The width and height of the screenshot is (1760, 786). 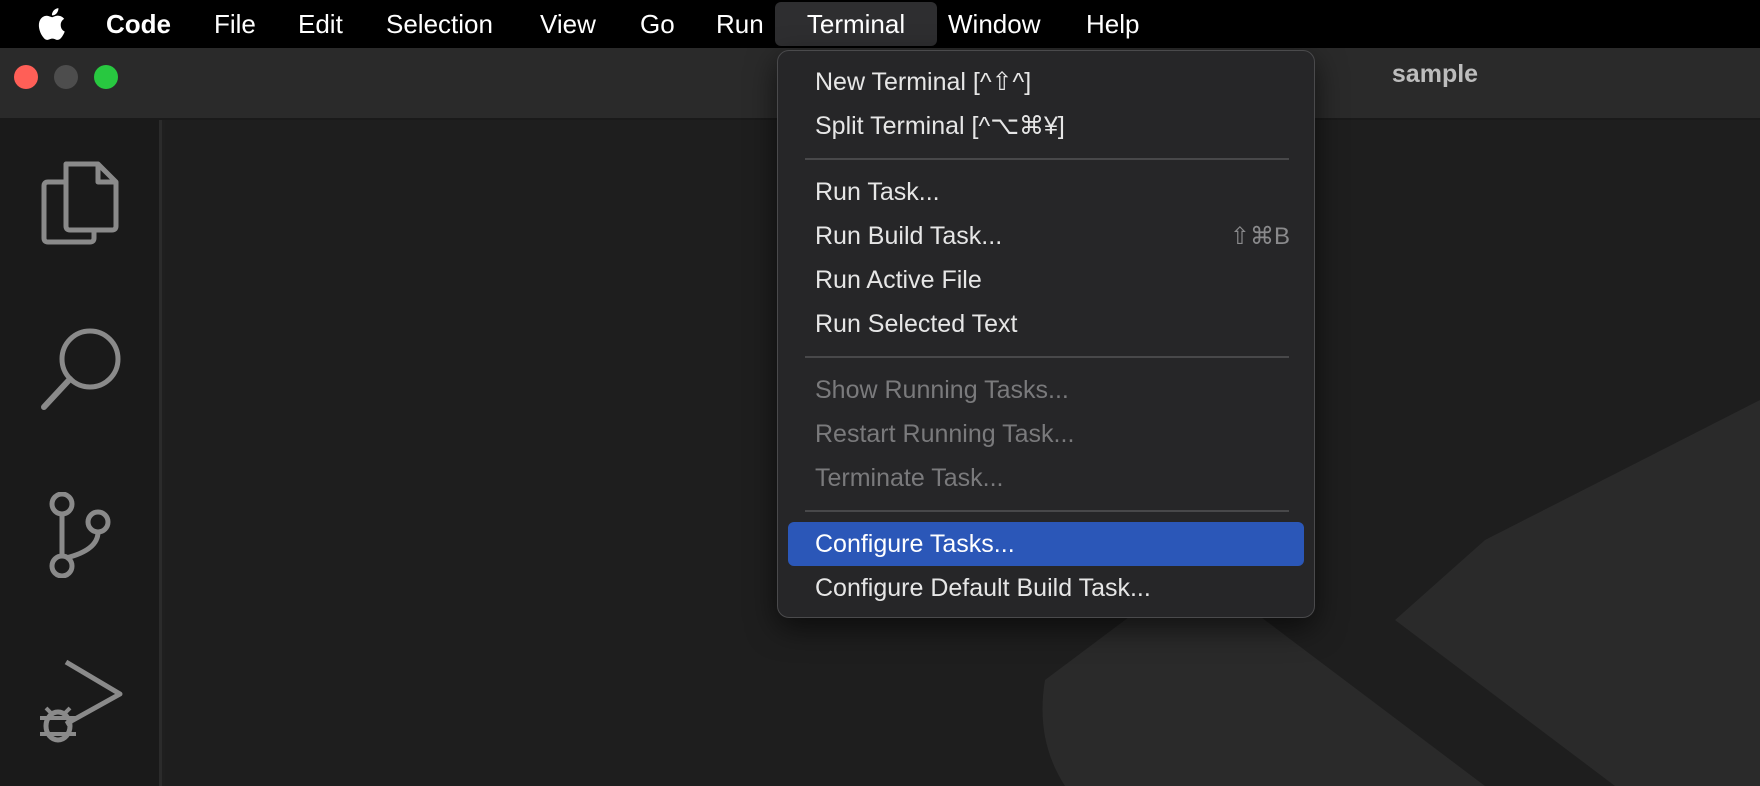 What do you see at coordinates (1046, 280) in the screenshot?
I see `menu-item-run-active-file: Run Active File` at bounding box center [1046, 280].